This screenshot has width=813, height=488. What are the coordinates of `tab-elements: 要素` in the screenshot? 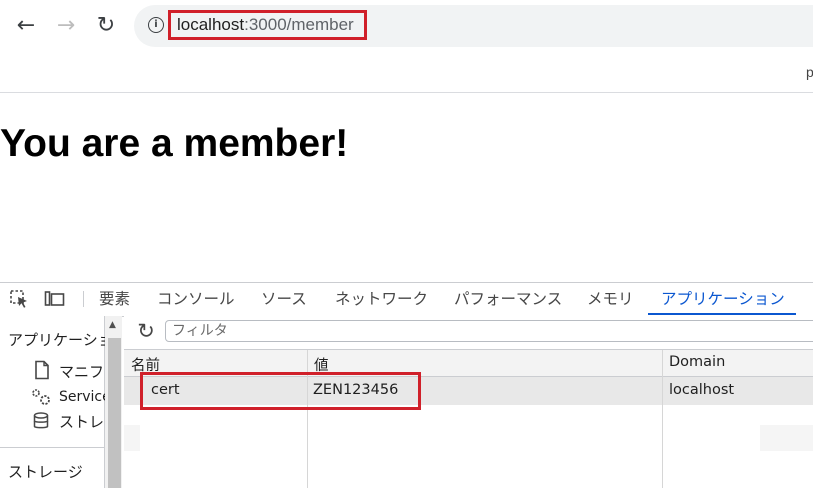 It's located at (114, 299).